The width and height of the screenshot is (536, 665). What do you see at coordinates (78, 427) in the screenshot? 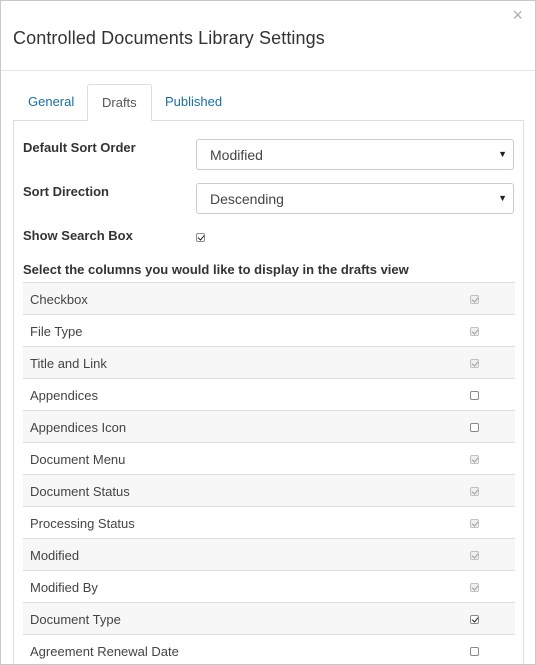
I see `column-name: Appendices Icon` at bounding box center [78, 427].